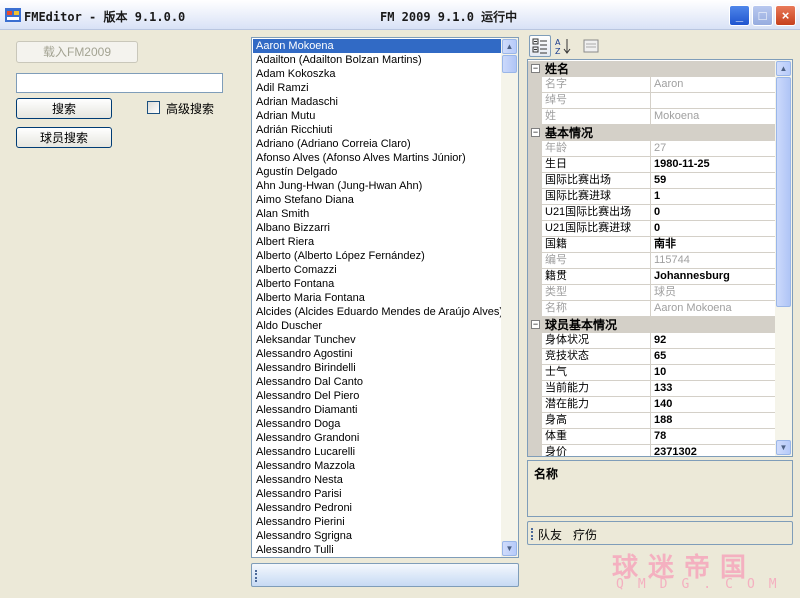 The width and height of the screenshot is (800, 598). What do you see at coordinates (64, 137) in the screenshot?
I see `player-search-button: 球员搜索` at bounding box center [64, 137].